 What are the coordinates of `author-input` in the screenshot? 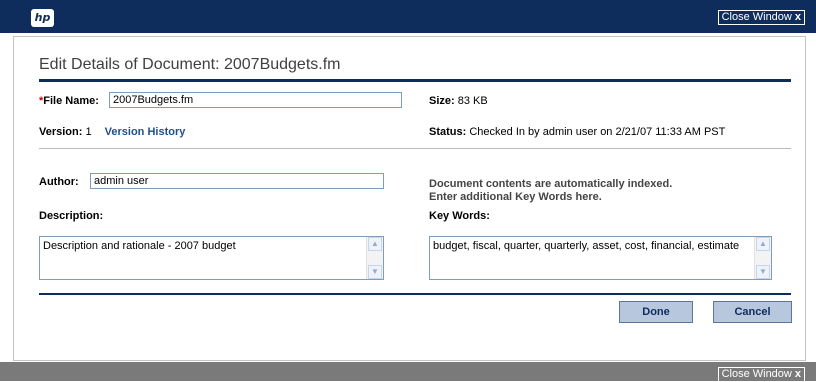 It's located at (237, 181).